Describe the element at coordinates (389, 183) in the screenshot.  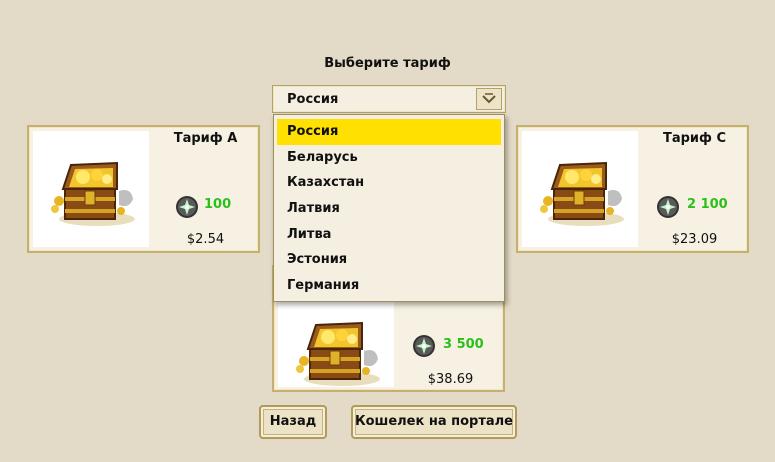
I see `country-option-kazakhstan: Казахстан` at that location.